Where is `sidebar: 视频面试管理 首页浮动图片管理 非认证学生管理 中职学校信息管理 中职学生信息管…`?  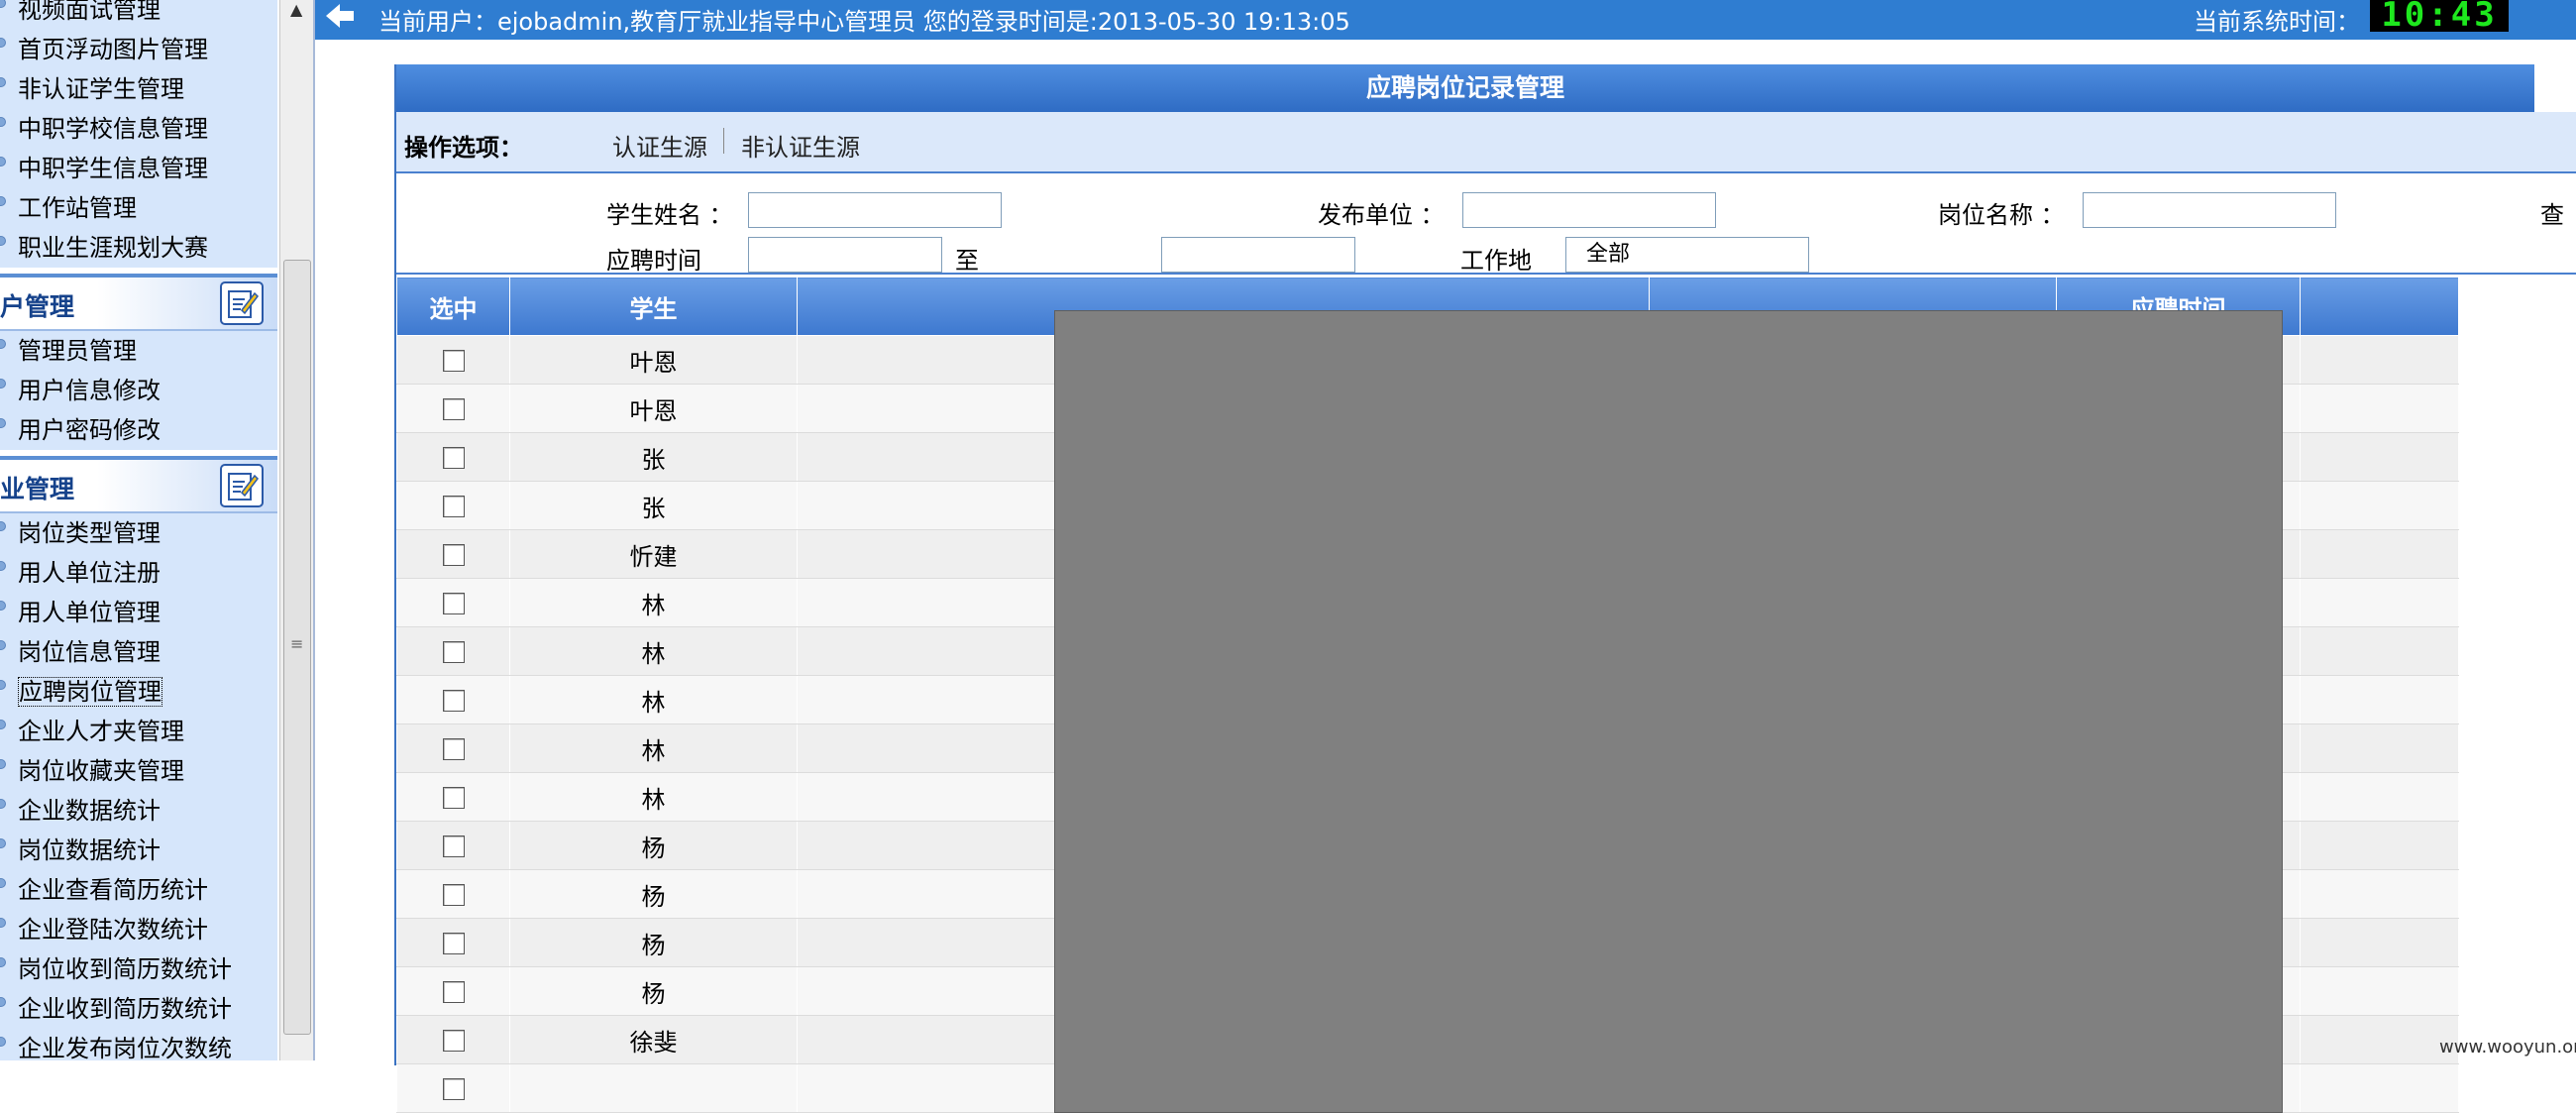 sidebar: 视频面试管理 首页浮动图片管理 非认证学生管理 中职学校信息管理 中职学生信息管… is located at coordinates (138, 530).